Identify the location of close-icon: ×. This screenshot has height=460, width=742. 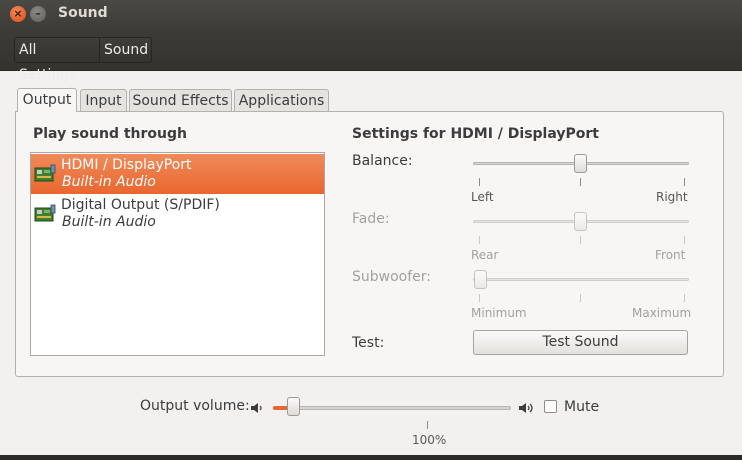
(18, 14).